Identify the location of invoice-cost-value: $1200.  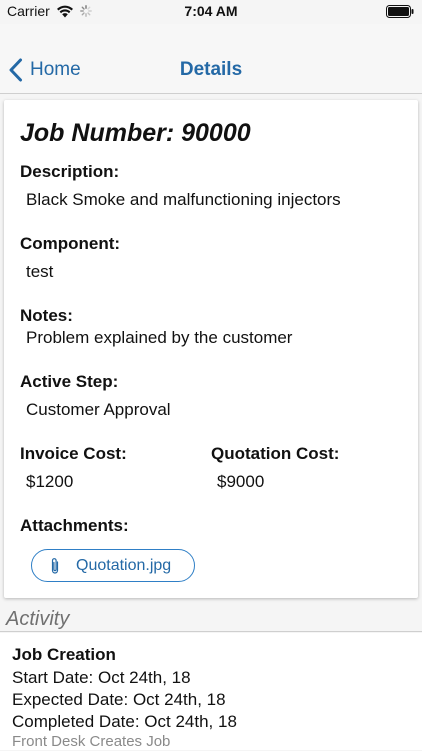
(50, 481).